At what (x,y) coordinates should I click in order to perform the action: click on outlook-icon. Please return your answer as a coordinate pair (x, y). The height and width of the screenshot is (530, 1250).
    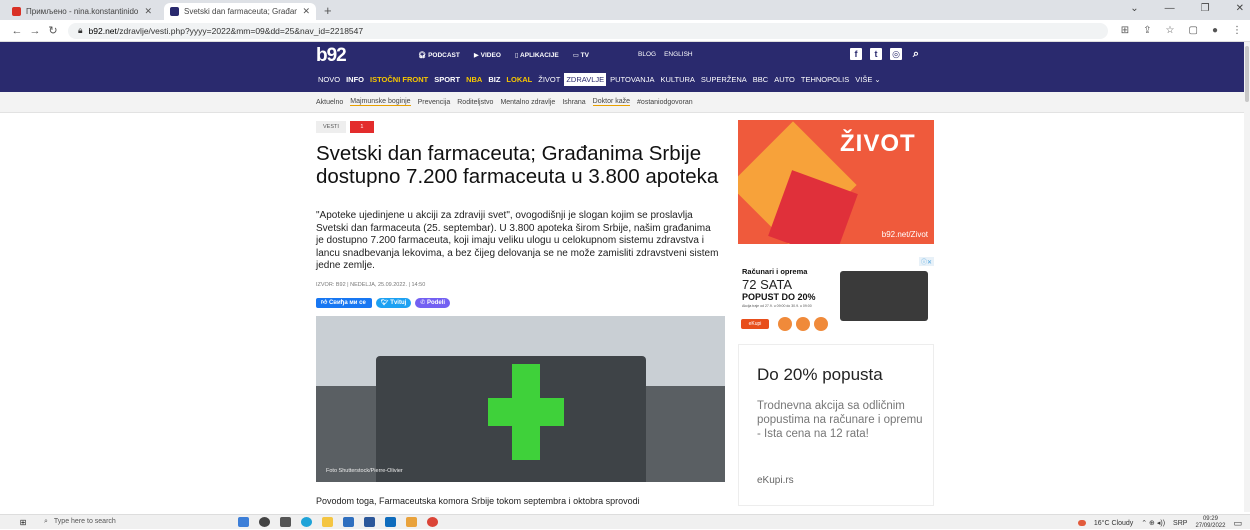
    Looking at the image, I should click on (390, 522).